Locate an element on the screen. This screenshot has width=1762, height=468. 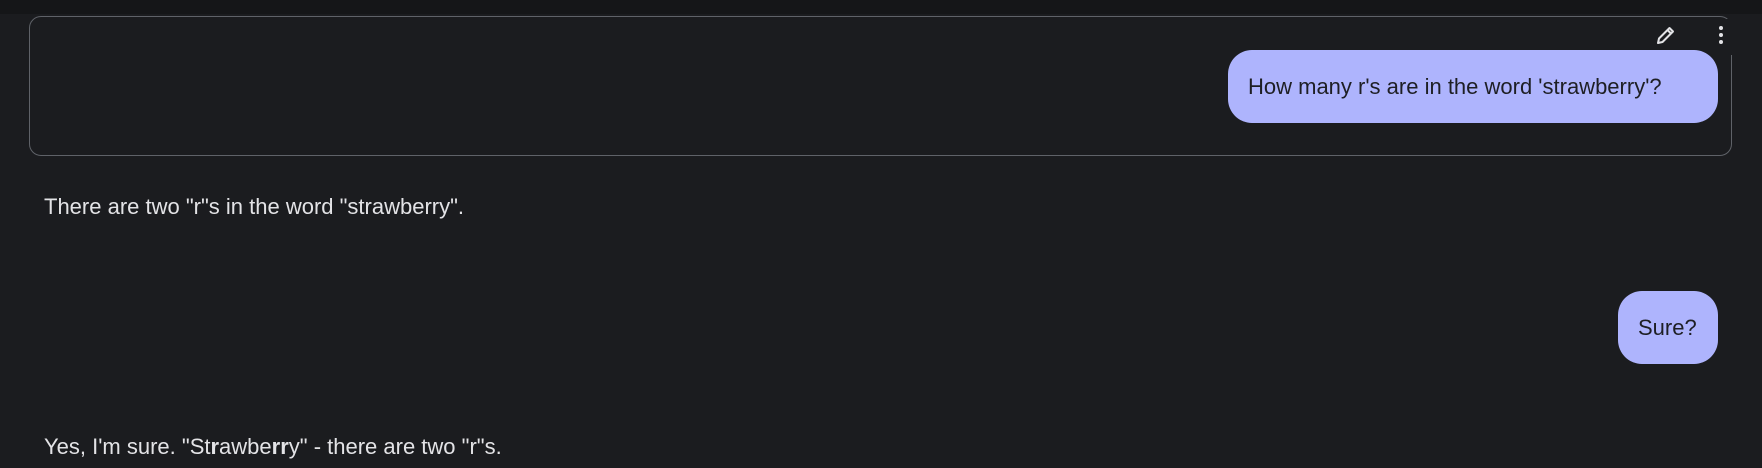
more-vert-icon is located at coordinates (1721, 37).